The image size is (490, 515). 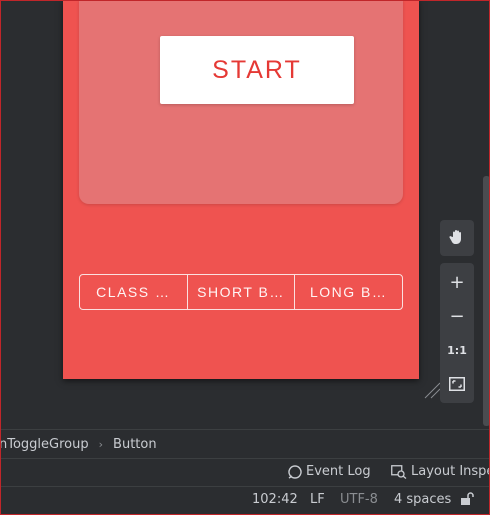 What do you see at coordinates (135, 444) in the screenshot?
I see `breadcrumb-item-button: Button` at bounding box center [135, 444].